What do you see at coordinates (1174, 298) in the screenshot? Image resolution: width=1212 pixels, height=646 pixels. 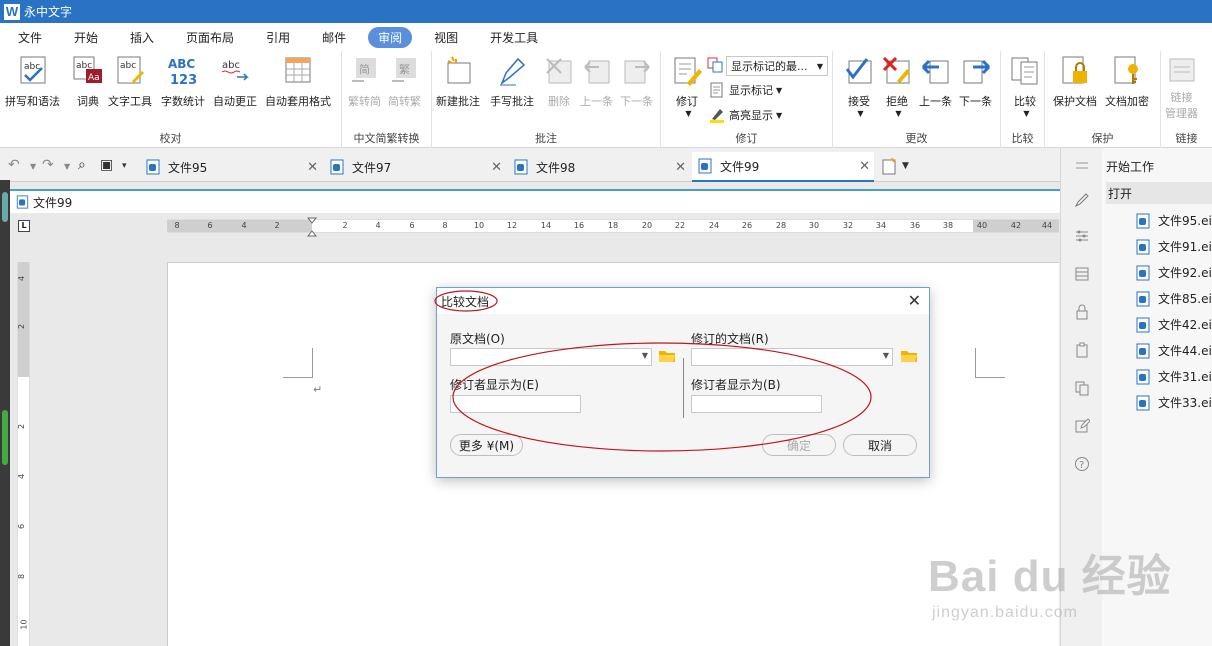 I see `recent-file-item: 文件85.eio` at bounding box center [1174, 298].